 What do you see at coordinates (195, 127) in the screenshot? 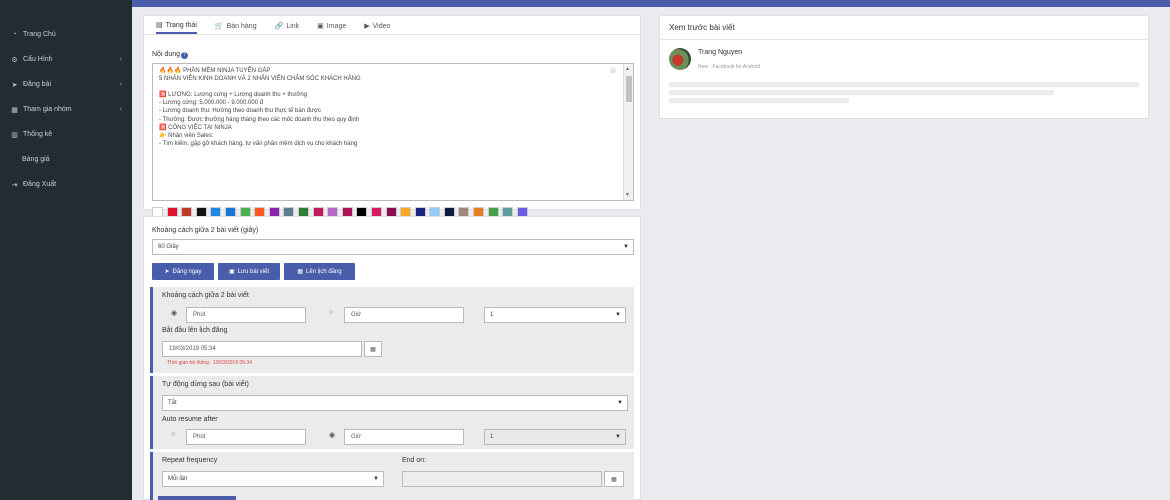
I see `content-line: 🈵 CÔNG VIỆC TẠI NINJA` at bounding box center [195, 127].